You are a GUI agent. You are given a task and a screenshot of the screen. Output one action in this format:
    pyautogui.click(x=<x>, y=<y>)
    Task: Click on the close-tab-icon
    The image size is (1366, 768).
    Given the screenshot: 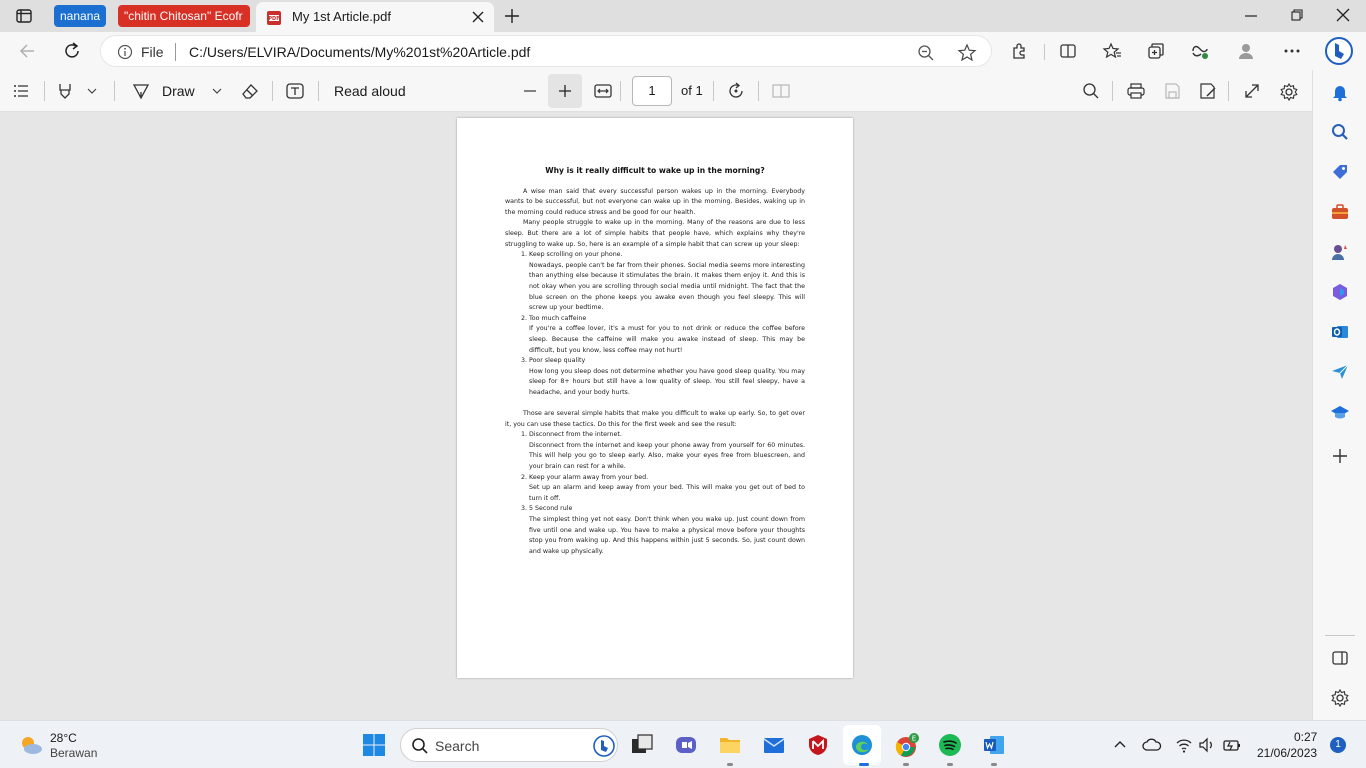 What is the action you would take?
    pyautogui.click(x=478, y=17)
    